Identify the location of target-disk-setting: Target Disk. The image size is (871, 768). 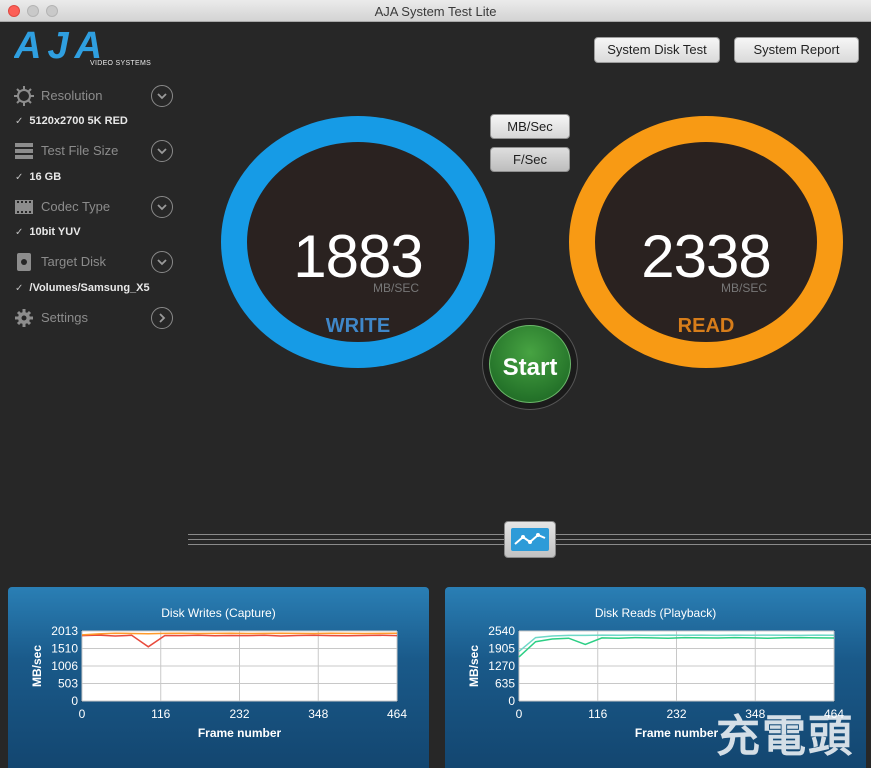
(94, 262).